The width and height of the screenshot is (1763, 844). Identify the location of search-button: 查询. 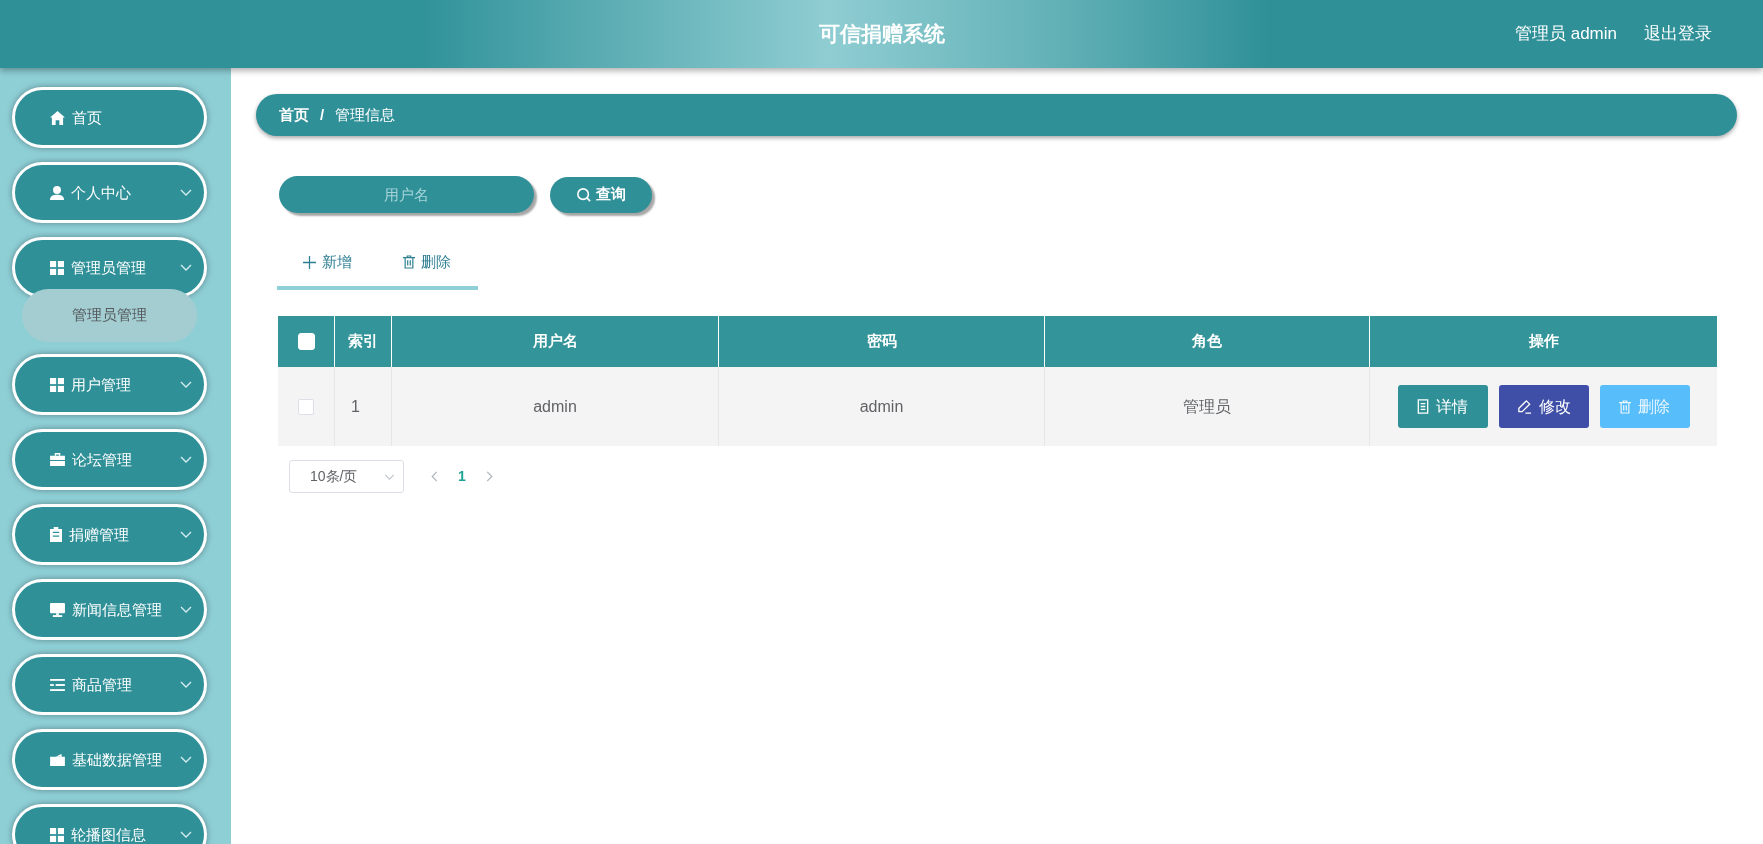
(601, 194).